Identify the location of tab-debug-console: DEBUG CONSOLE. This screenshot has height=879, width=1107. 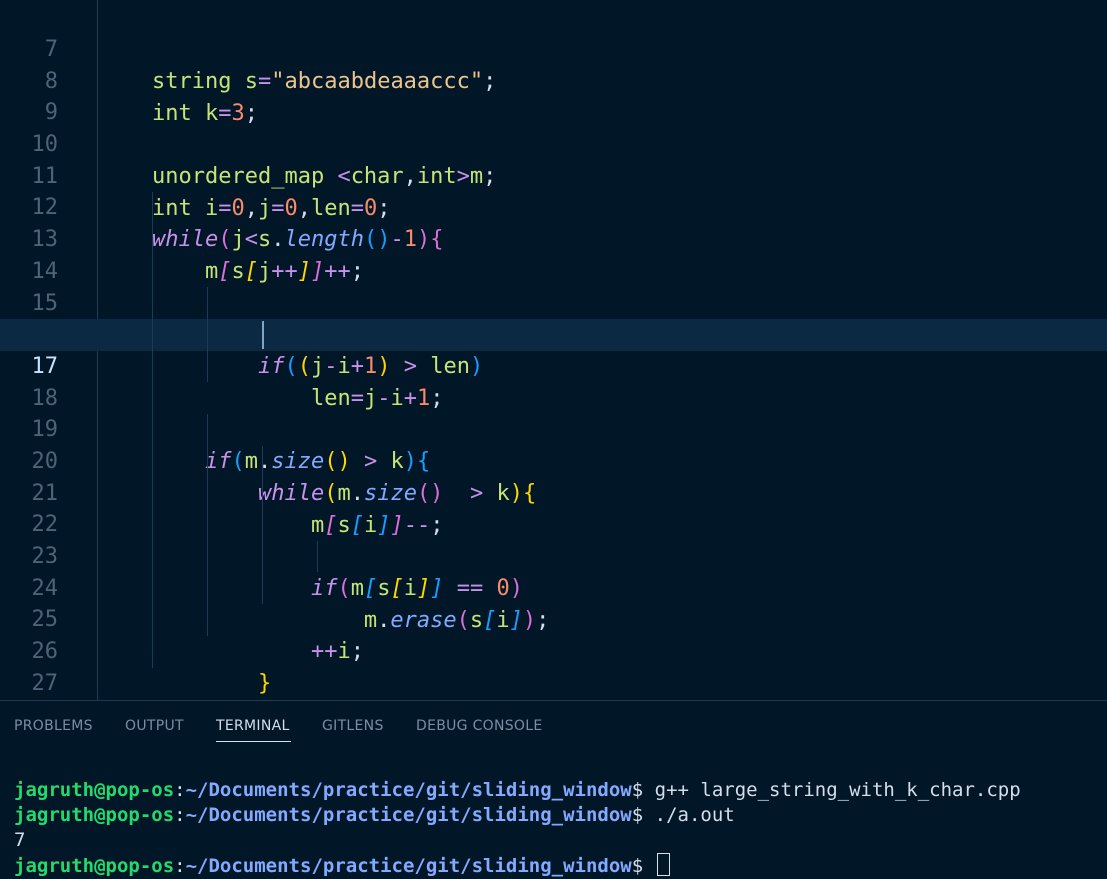
(479, 726).